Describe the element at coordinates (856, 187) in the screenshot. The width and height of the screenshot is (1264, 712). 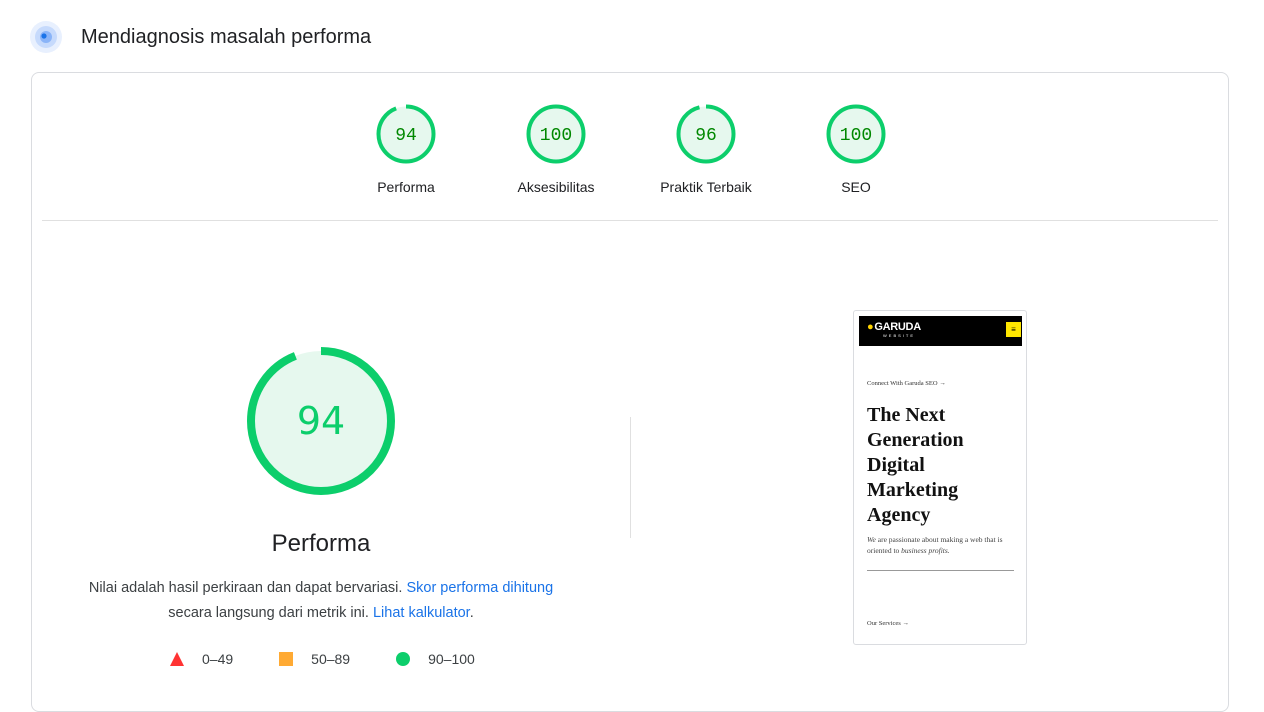
I see `gauge-label: SEO` at that location.